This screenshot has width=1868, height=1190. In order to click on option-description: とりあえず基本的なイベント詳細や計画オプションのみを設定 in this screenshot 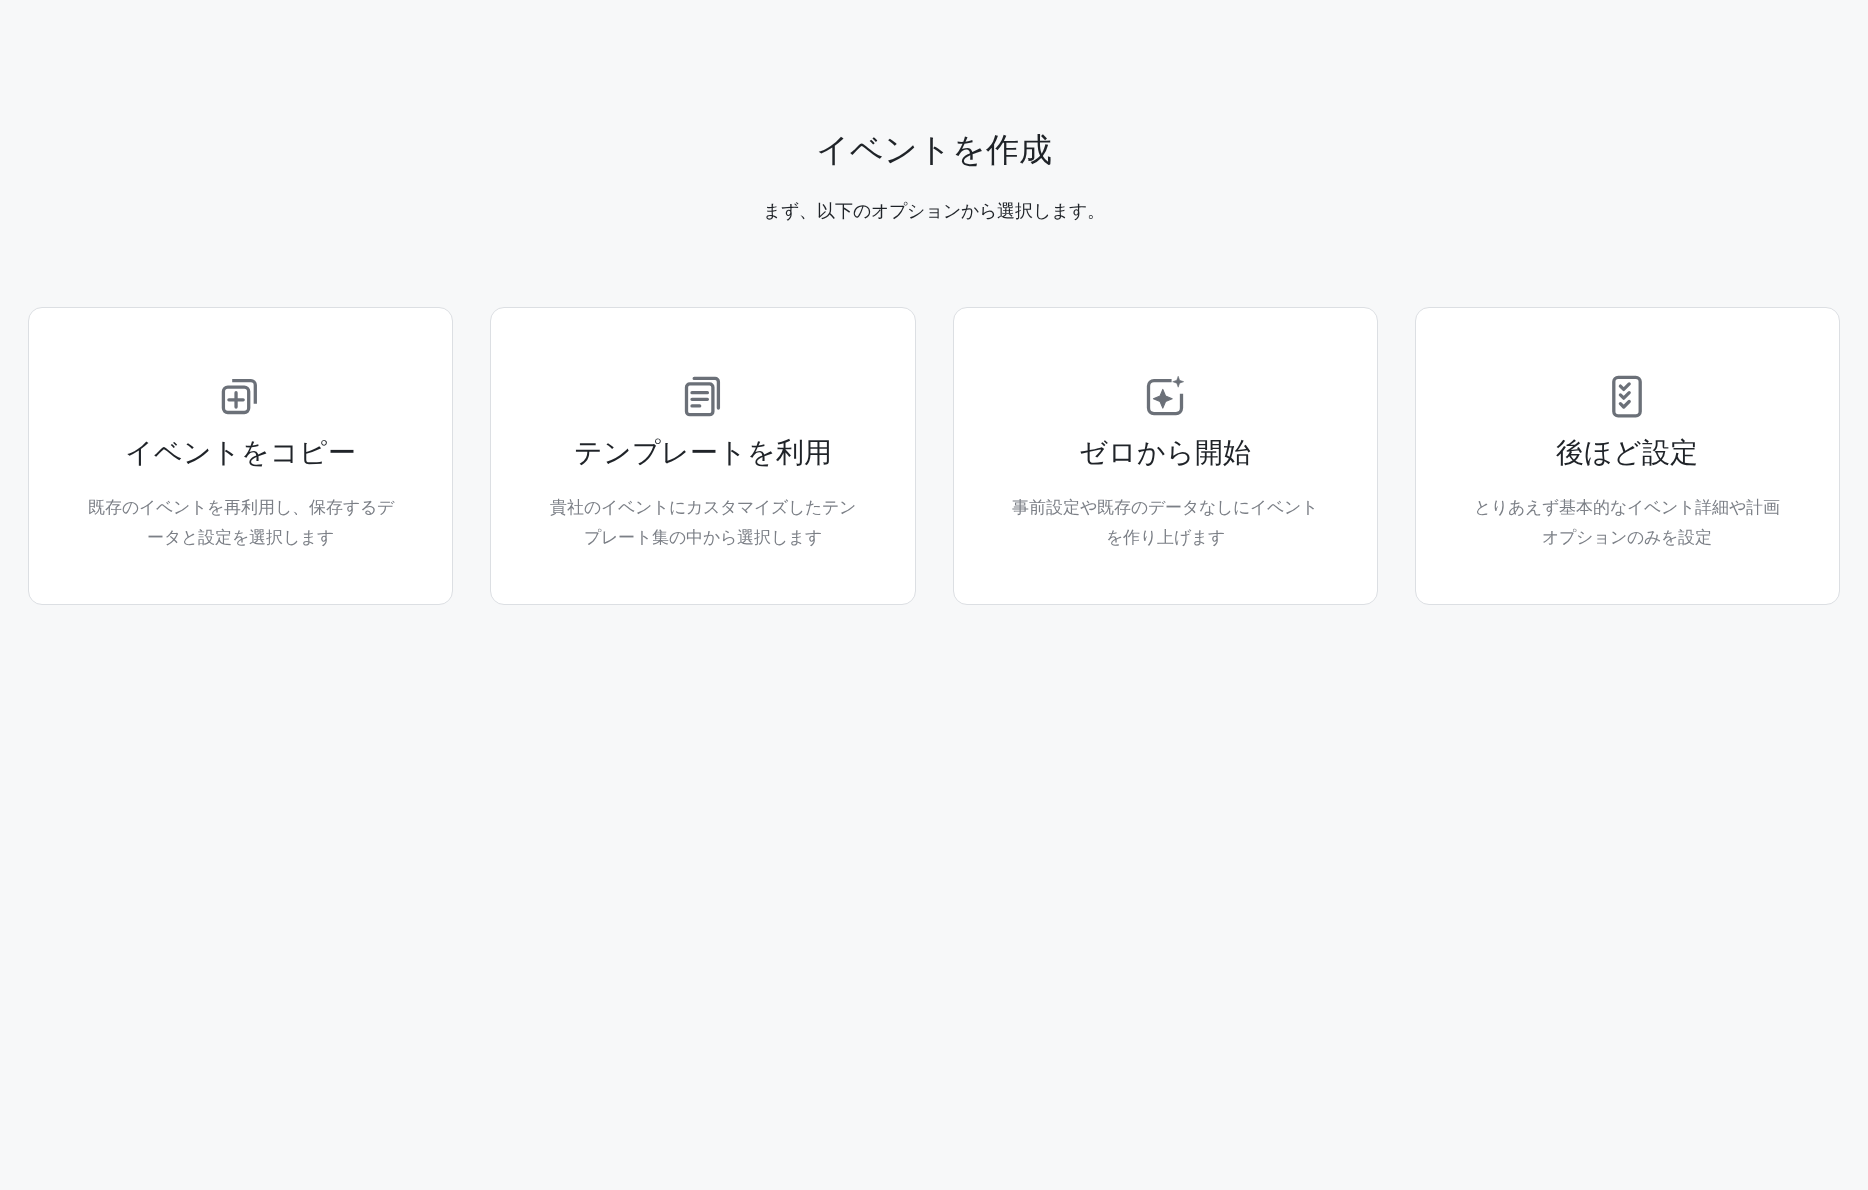, I will do `click(1627, 522)`.